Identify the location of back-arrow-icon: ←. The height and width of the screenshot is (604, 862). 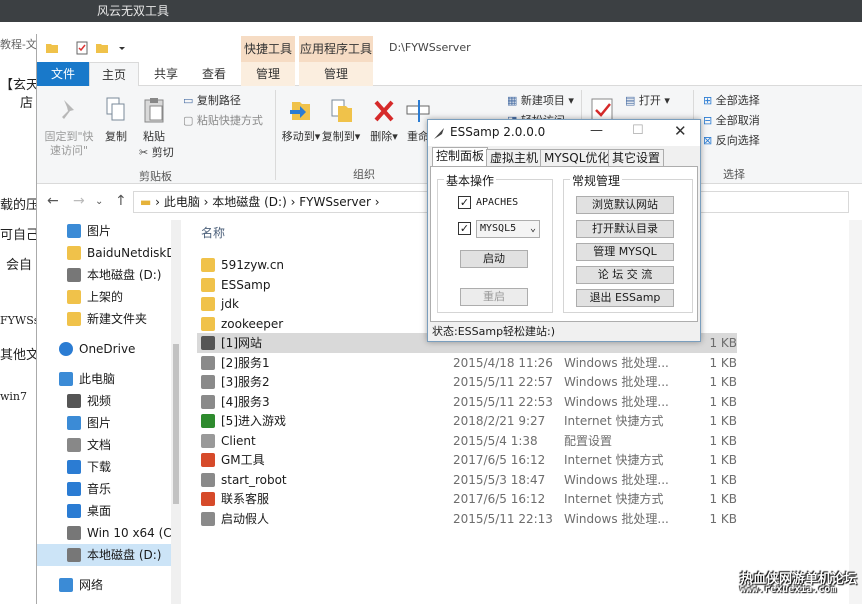
(53, 201).